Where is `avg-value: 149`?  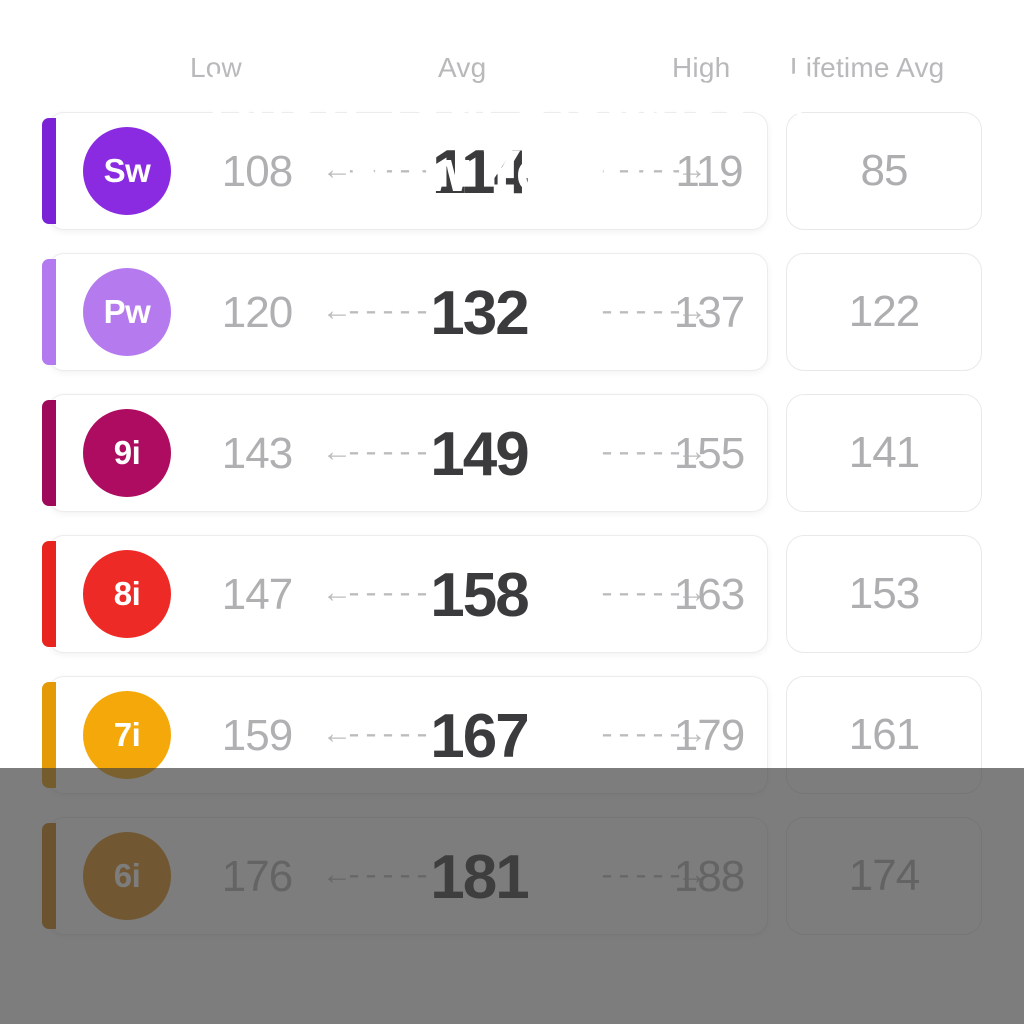 avg-value: 149 is located at coordinates (479, 454).